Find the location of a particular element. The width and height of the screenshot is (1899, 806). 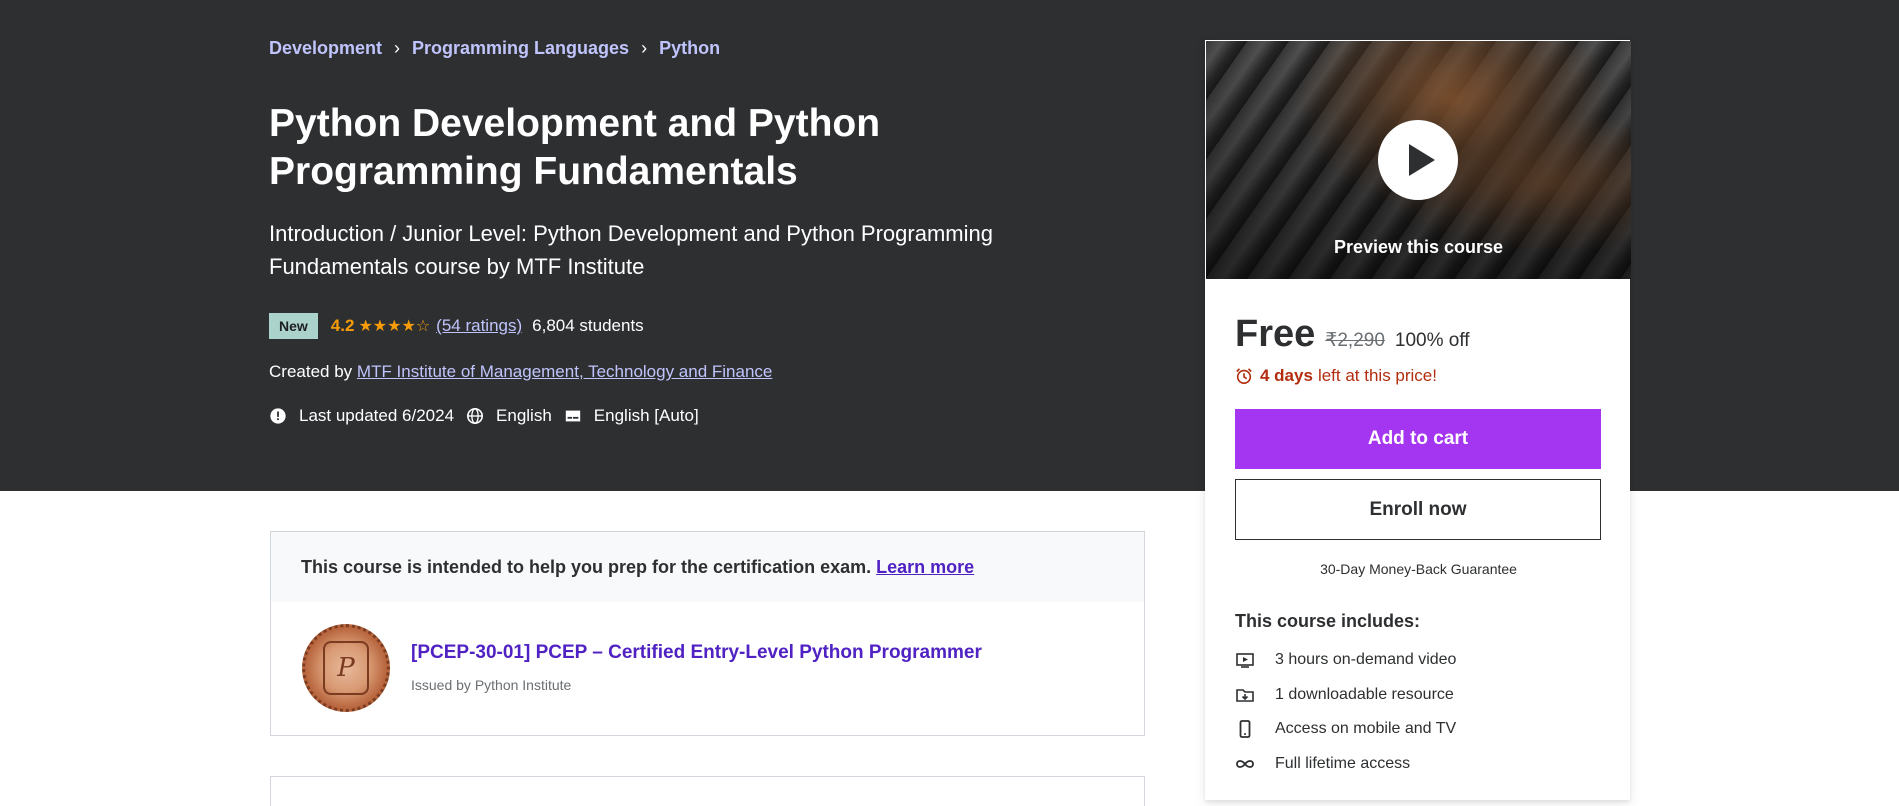

original-price: ₹2,290 is located at coordinates (1355, 340).